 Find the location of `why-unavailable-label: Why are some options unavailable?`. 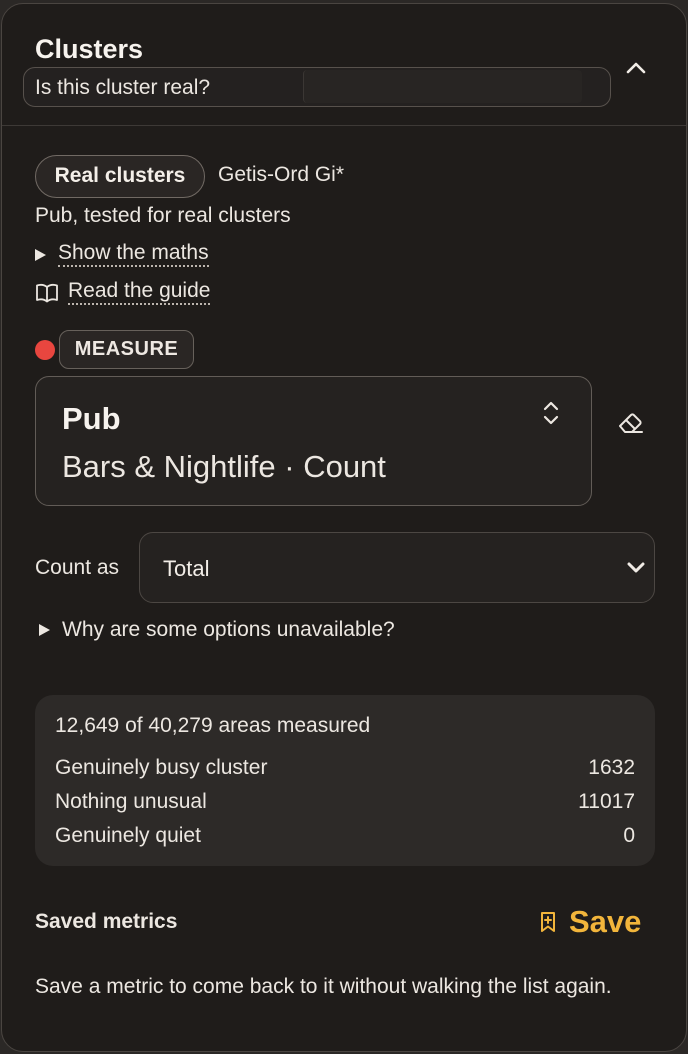

why-unavailable-label: Why are some options unavailable? is located at coordinates (228, 629).